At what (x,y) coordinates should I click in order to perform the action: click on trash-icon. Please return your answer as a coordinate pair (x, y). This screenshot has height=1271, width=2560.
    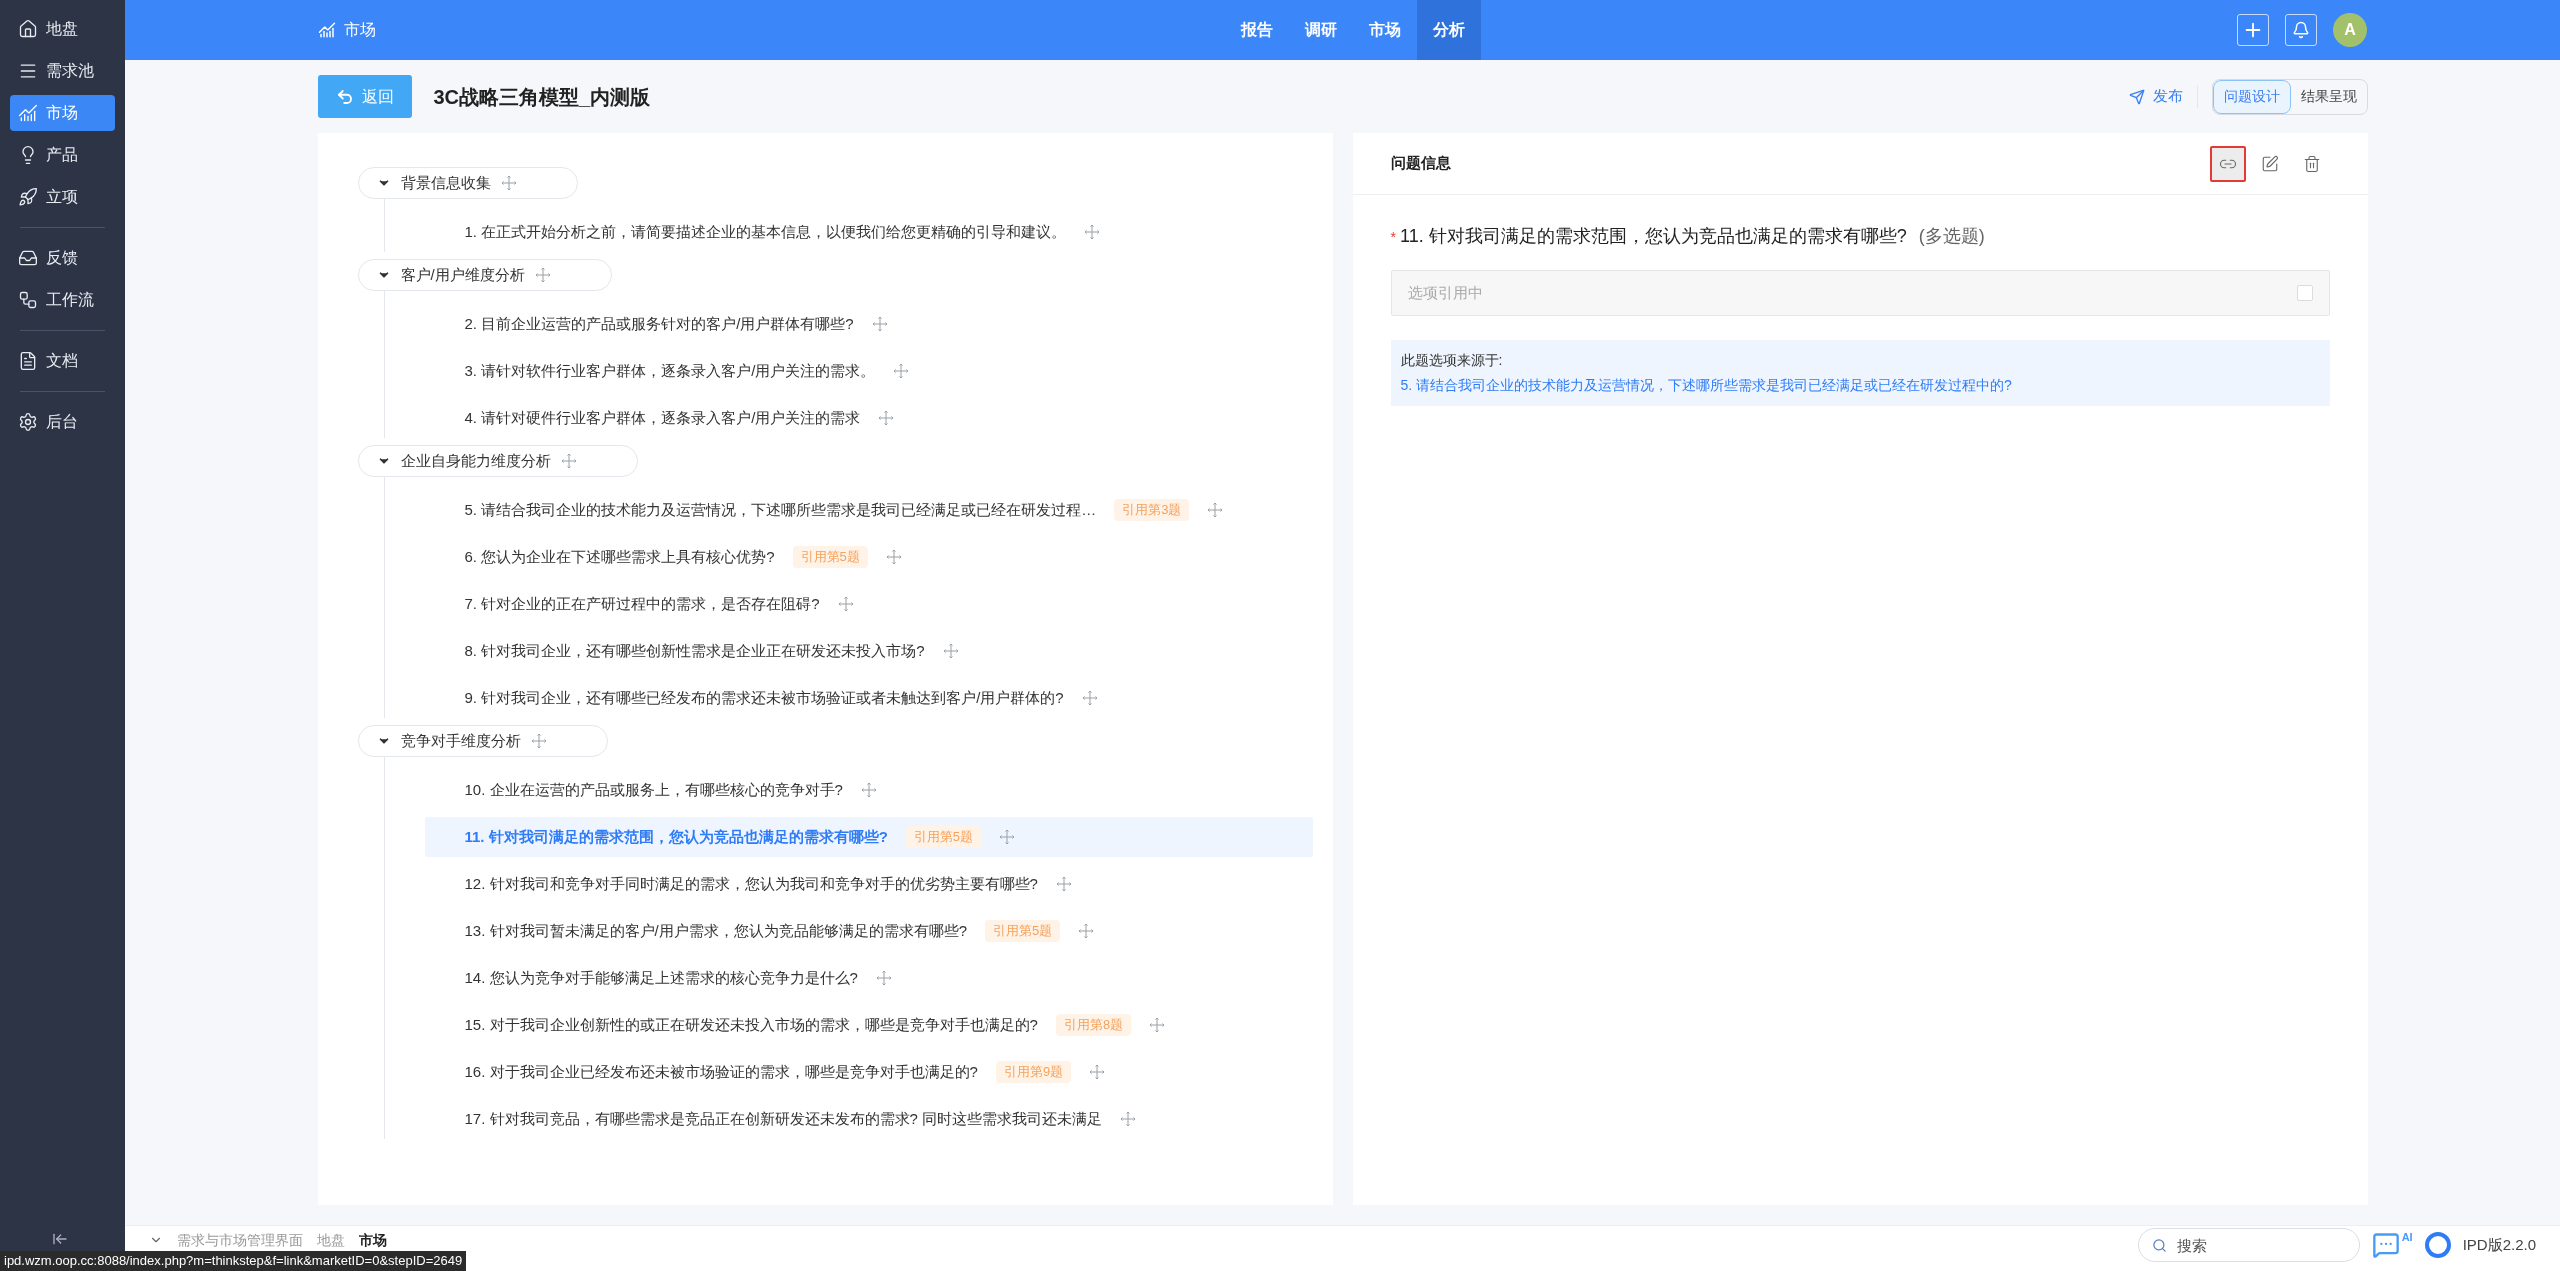
    Looking at the image, I should click on (2311, 163).